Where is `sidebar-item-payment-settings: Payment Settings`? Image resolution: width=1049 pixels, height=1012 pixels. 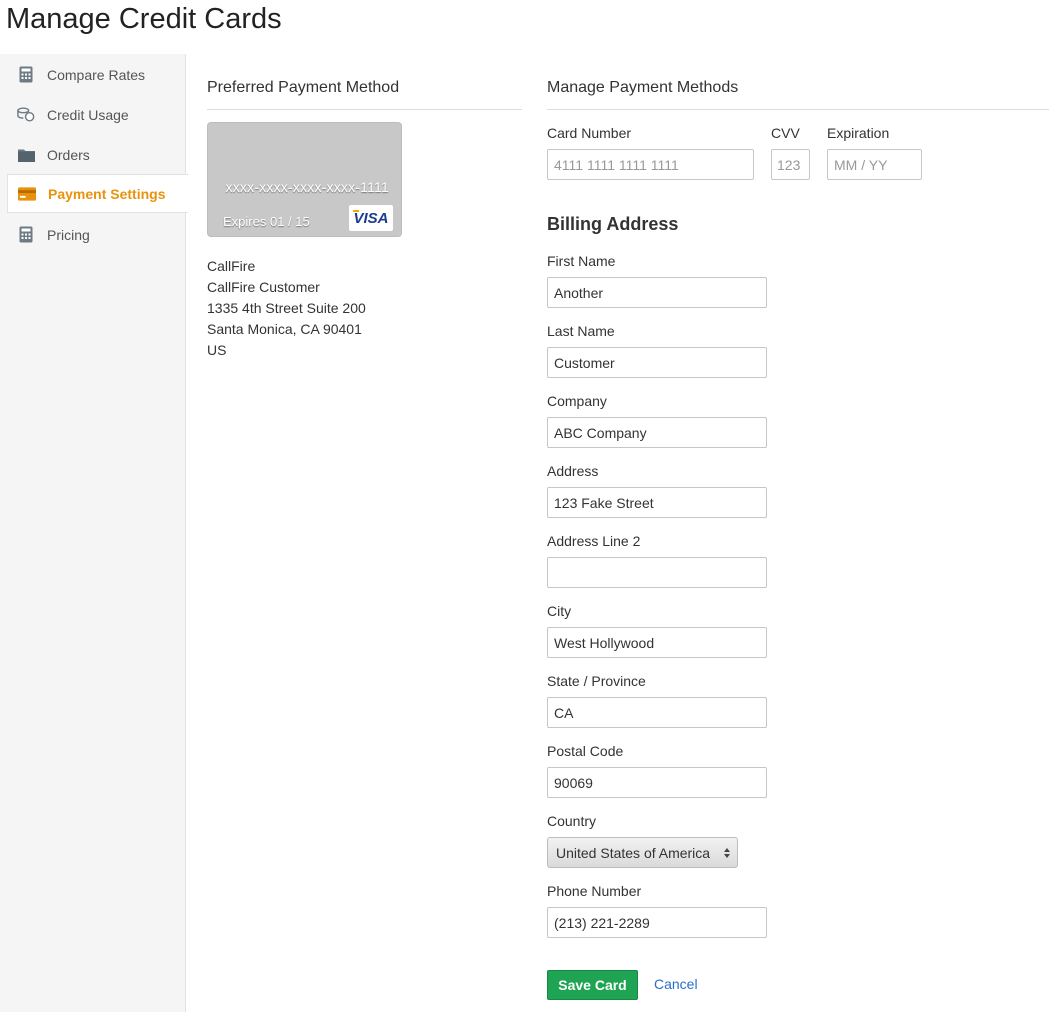 sidebar-item-payment-settings: Payment Settings is located at coordinates (97, 193).